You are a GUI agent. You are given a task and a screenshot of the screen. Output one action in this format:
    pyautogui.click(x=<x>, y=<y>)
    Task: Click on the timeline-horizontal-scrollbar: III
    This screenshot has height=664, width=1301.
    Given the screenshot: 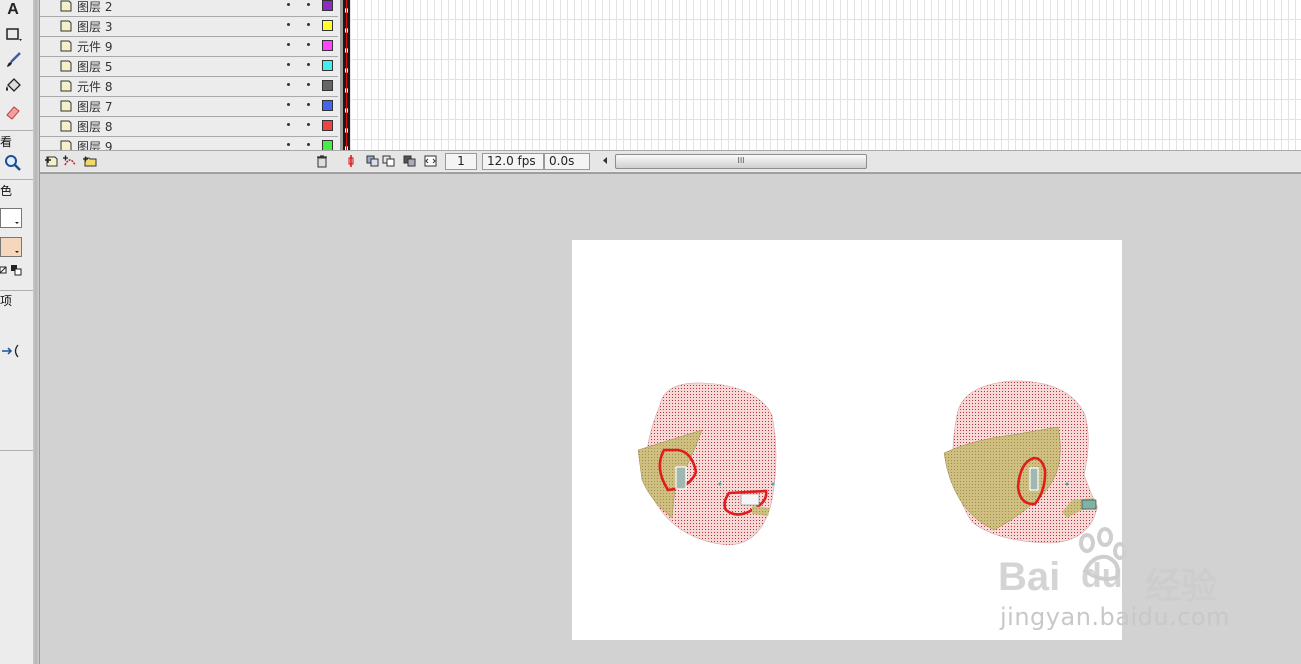 What is the action you would take?
    pyautogui.click(x=945, y=161)
    